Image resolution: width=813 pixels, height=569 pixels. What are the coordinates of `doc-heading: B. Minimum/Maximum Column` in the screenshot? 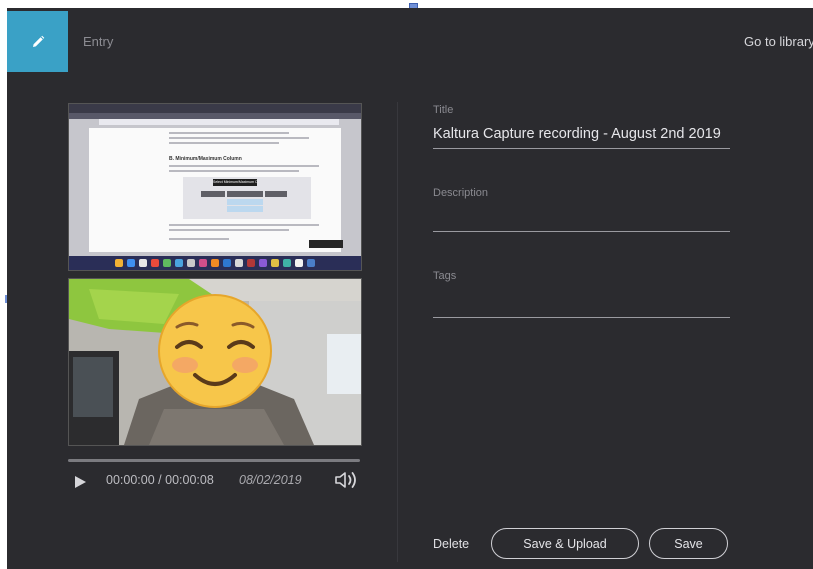 It's located at (205, 159).